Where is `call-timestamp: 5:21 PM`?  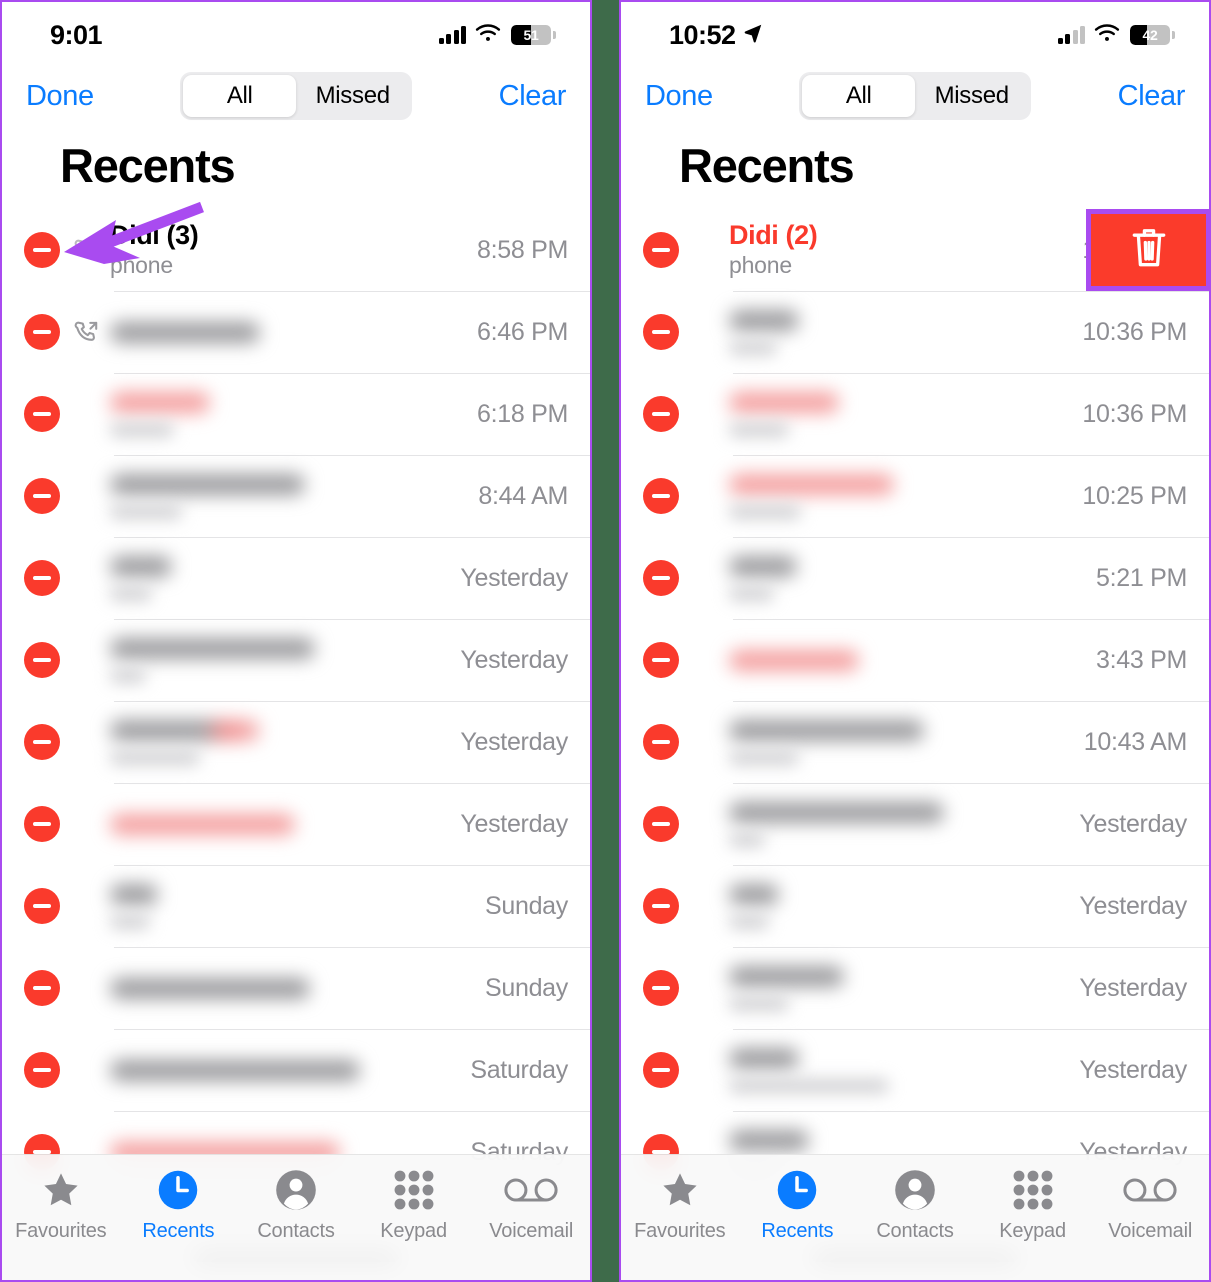 call-timestamp: 5:21 PM is located at coordinates (1141, 577).